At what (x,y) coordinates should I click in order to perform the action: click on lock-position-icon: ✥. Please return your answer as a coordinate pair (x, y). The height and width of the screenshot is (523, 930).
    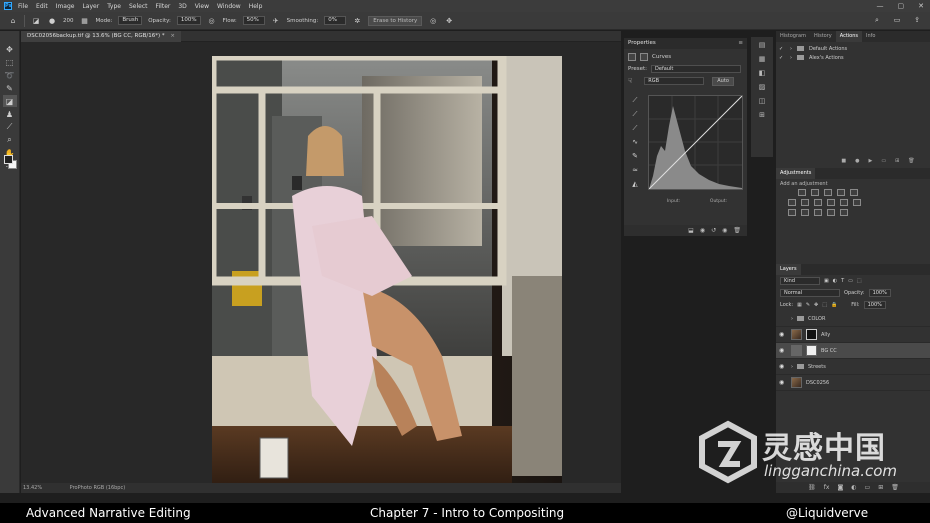
    Looking at the image, I should click on (816, 305).